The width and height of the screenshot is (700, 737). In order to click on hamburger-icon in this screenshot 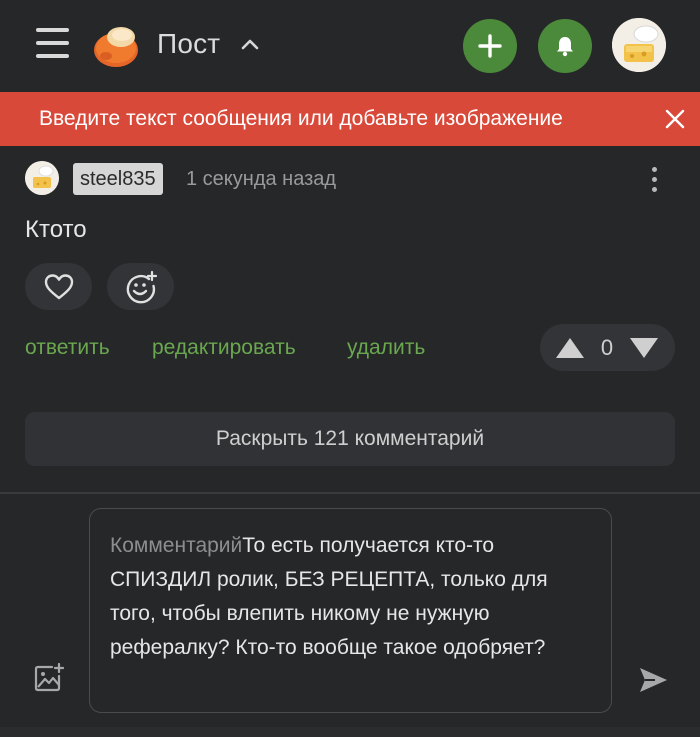, I will do `click(52, 30)`.